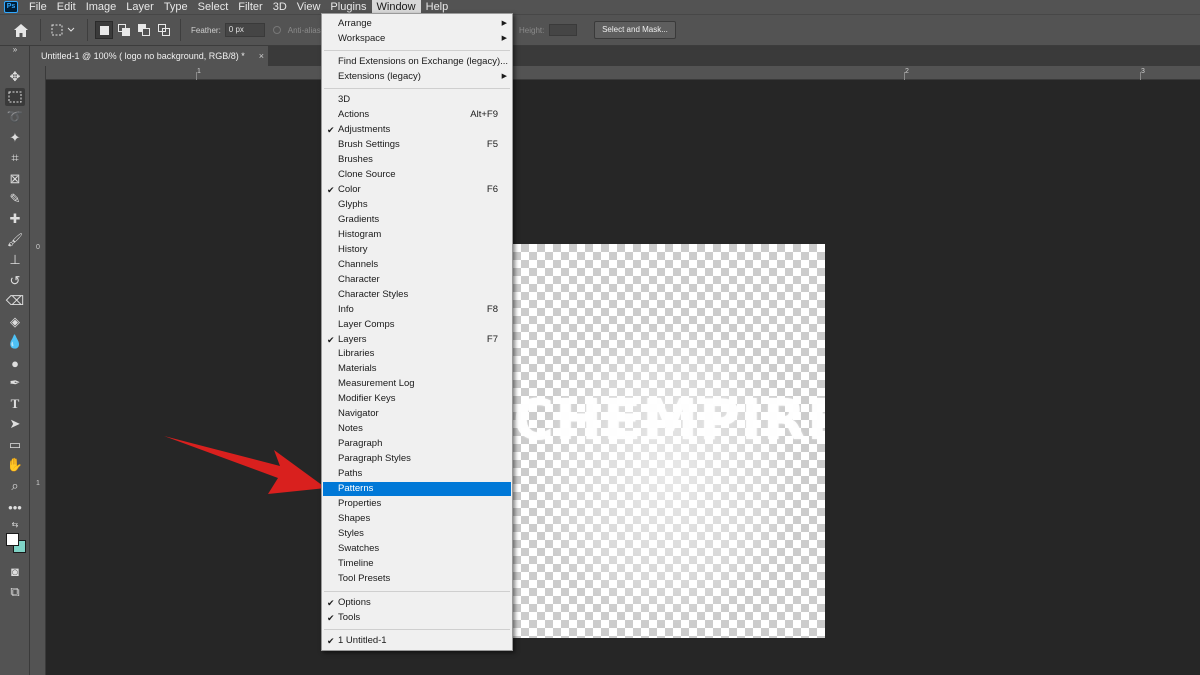 The height and width of the screenshot is (675, 1200). Describe the element at coordinates (417, 519) in the screenshot. I see `menu-item-shapes: Shapes` at that location.